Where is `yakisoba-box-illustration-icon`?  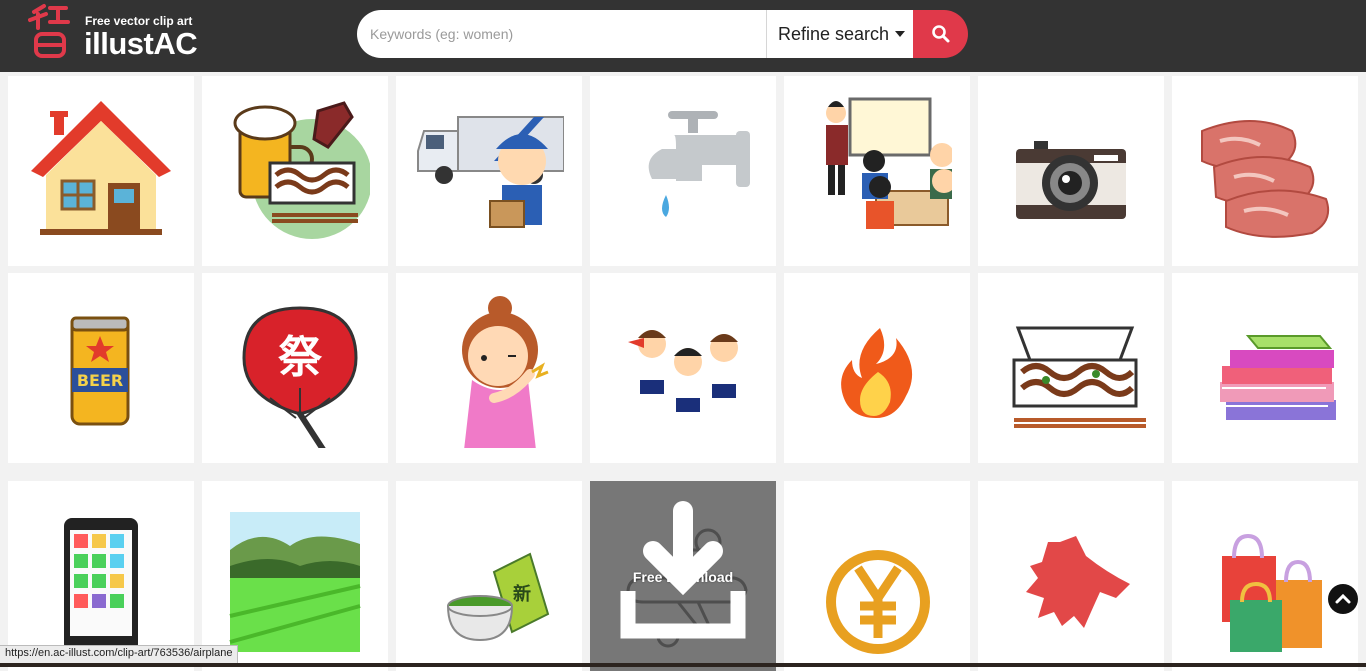
yakisoba-box-illustration-icon is located at coordinates (1079, 377).